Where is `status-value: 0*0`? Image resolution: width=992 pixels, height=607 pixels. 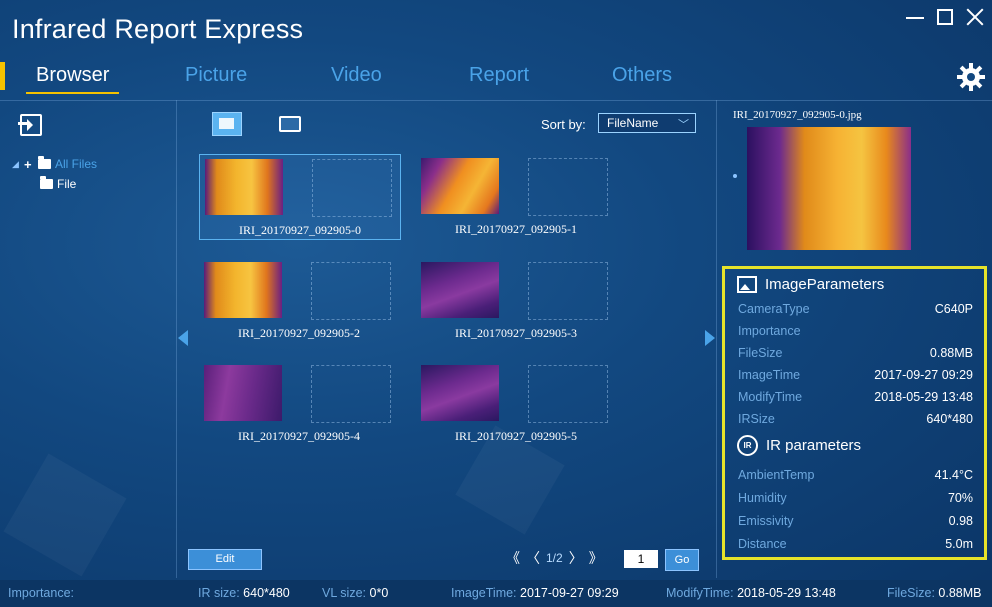
status-value: 0*0 is located at coordinates (379, 593).